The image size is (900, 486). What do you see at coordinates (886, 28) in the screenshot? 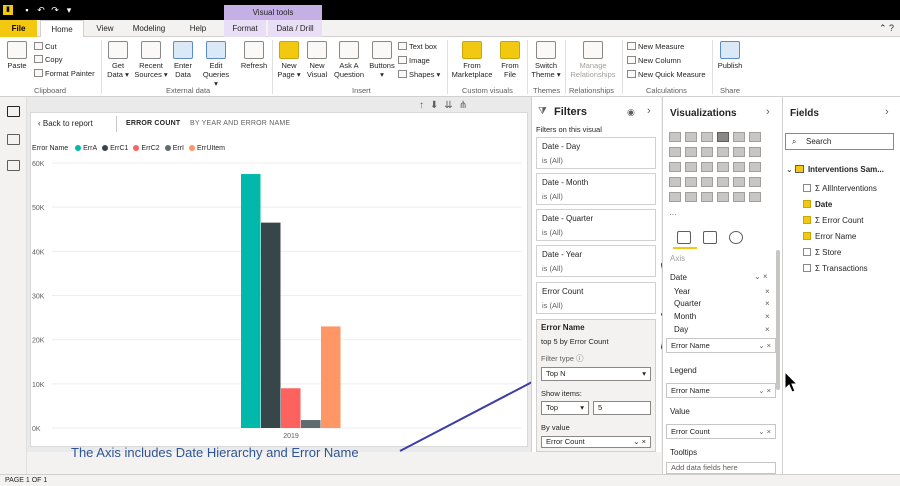
I see `ribbon-collapse-icon: ⌃ ?` at bounding box center [886, 28].